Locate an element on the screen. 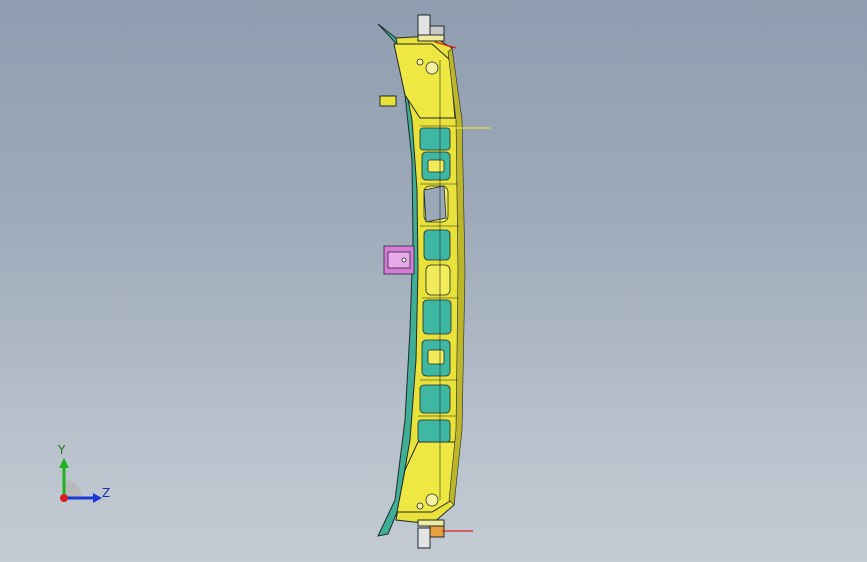 Image resolution: width=867 pixels, height=562 pixels. coordinate-triad: Y Z is located at coordinates (85, 475).